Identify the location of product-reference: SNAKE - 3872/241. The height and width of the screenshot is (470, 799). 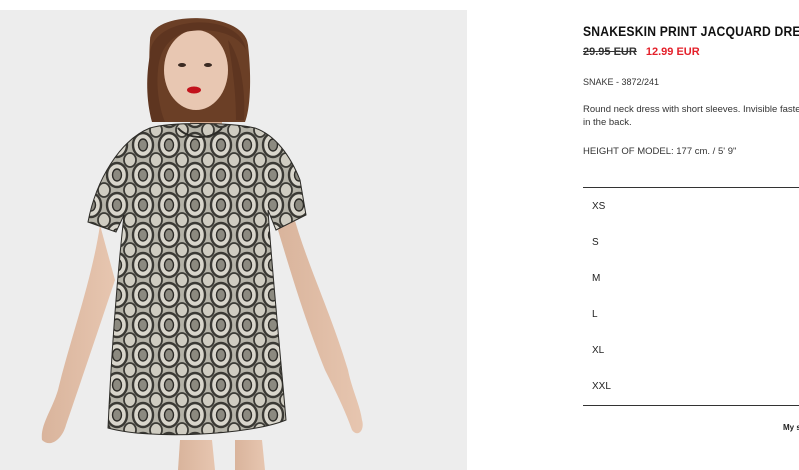
(621, 82).